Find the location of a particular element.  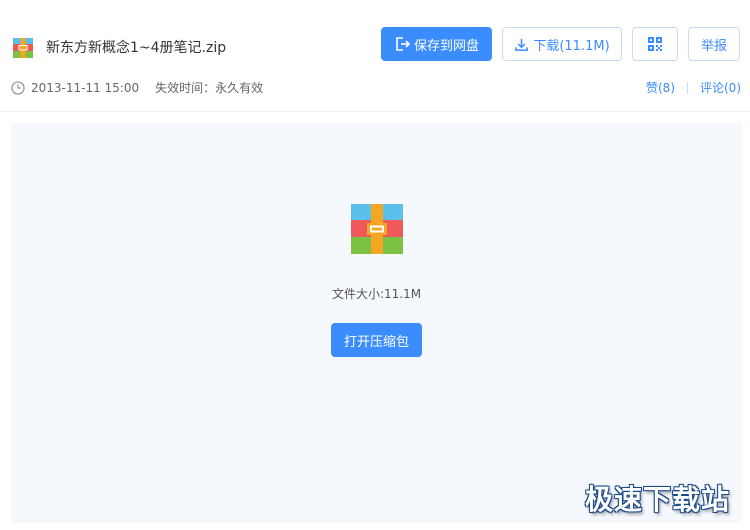

save-to-netdisk-button: 保存到网盘 is located at coordinates (436, 44).